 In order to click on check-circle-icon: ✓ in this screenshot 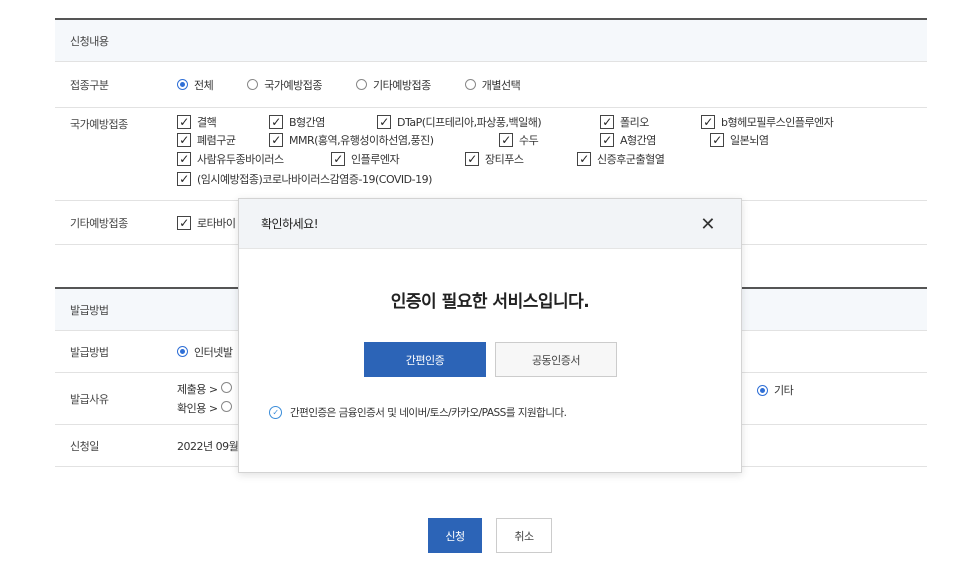, I will do `click(275, 412)`.